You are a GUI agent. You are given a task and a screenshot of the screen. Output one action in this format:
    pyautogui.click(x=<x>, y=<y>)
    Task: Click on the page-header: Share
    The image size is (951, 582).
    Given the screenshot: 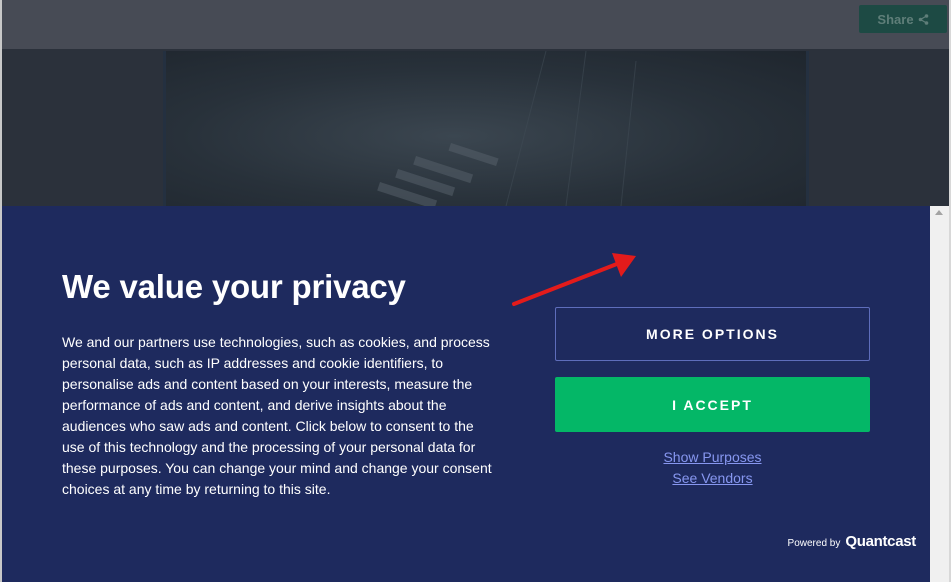 What is the action you would take?
    pyautogui.click(x=475, y=24)
    